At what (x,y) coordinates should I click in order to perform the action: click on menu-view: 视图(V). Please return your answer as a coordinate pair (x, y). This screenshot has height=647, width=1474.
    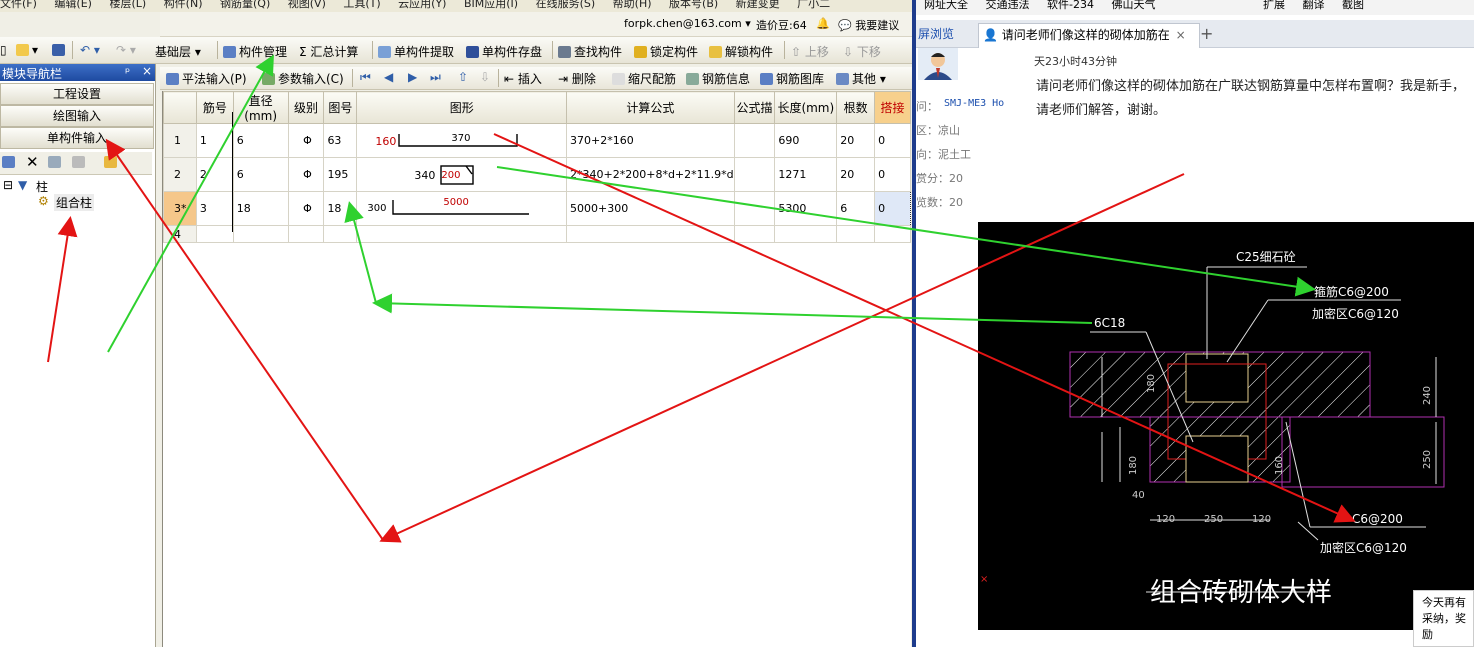
    Looking at the image, I should click on (307, 5).